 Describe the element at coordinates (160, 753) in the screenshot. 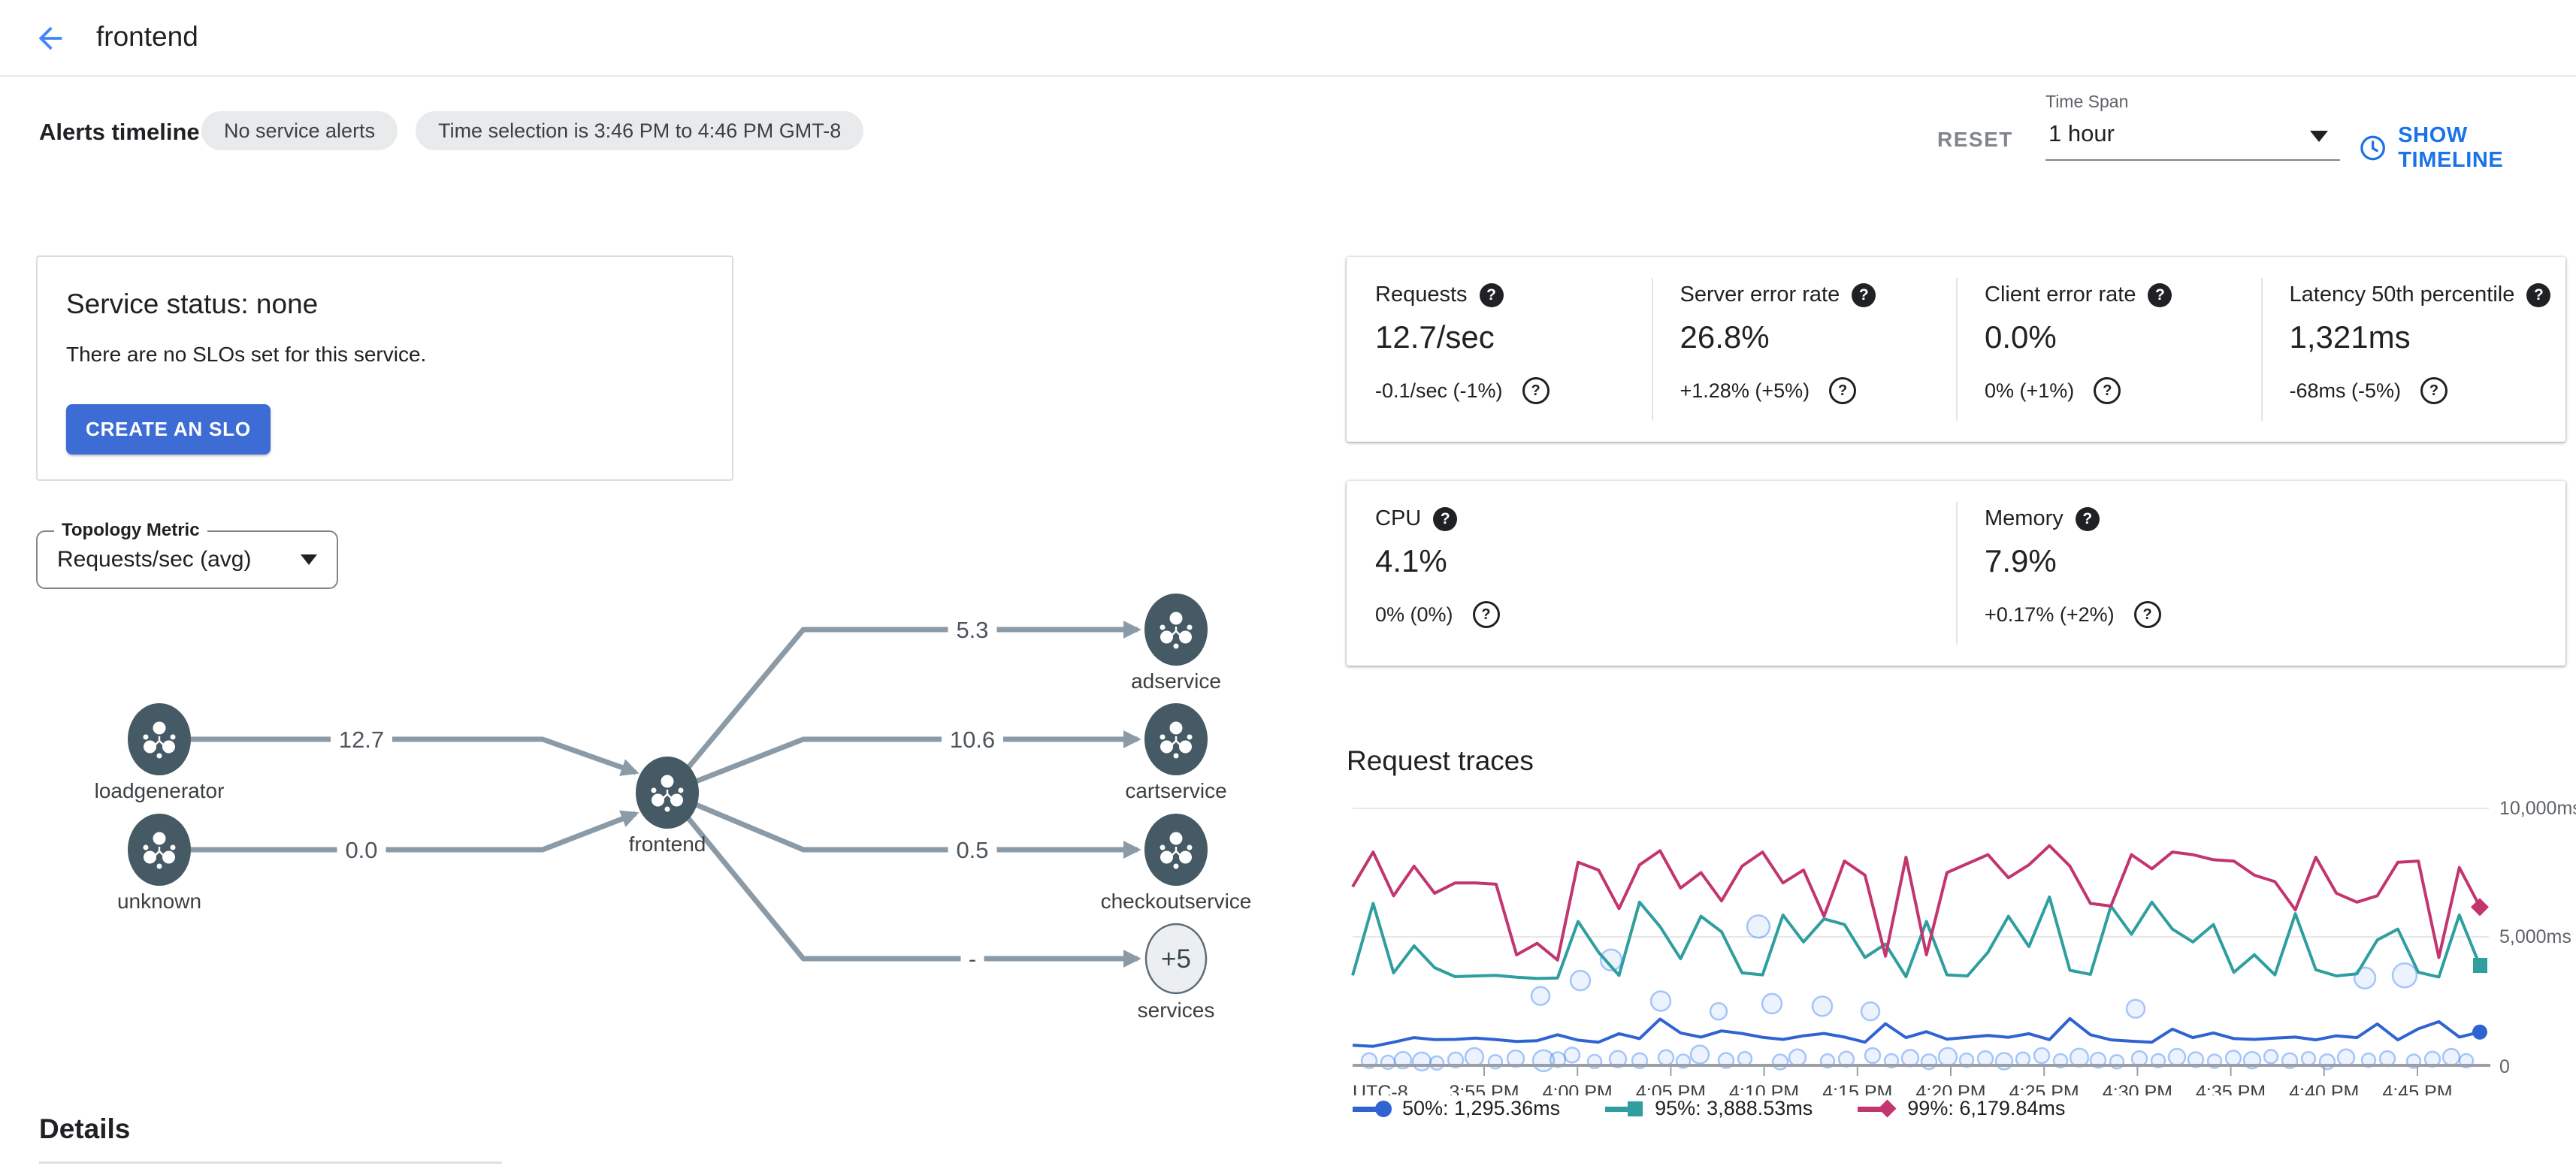

I see `topology-node-loadgenerator: loadgenerator` at that location.